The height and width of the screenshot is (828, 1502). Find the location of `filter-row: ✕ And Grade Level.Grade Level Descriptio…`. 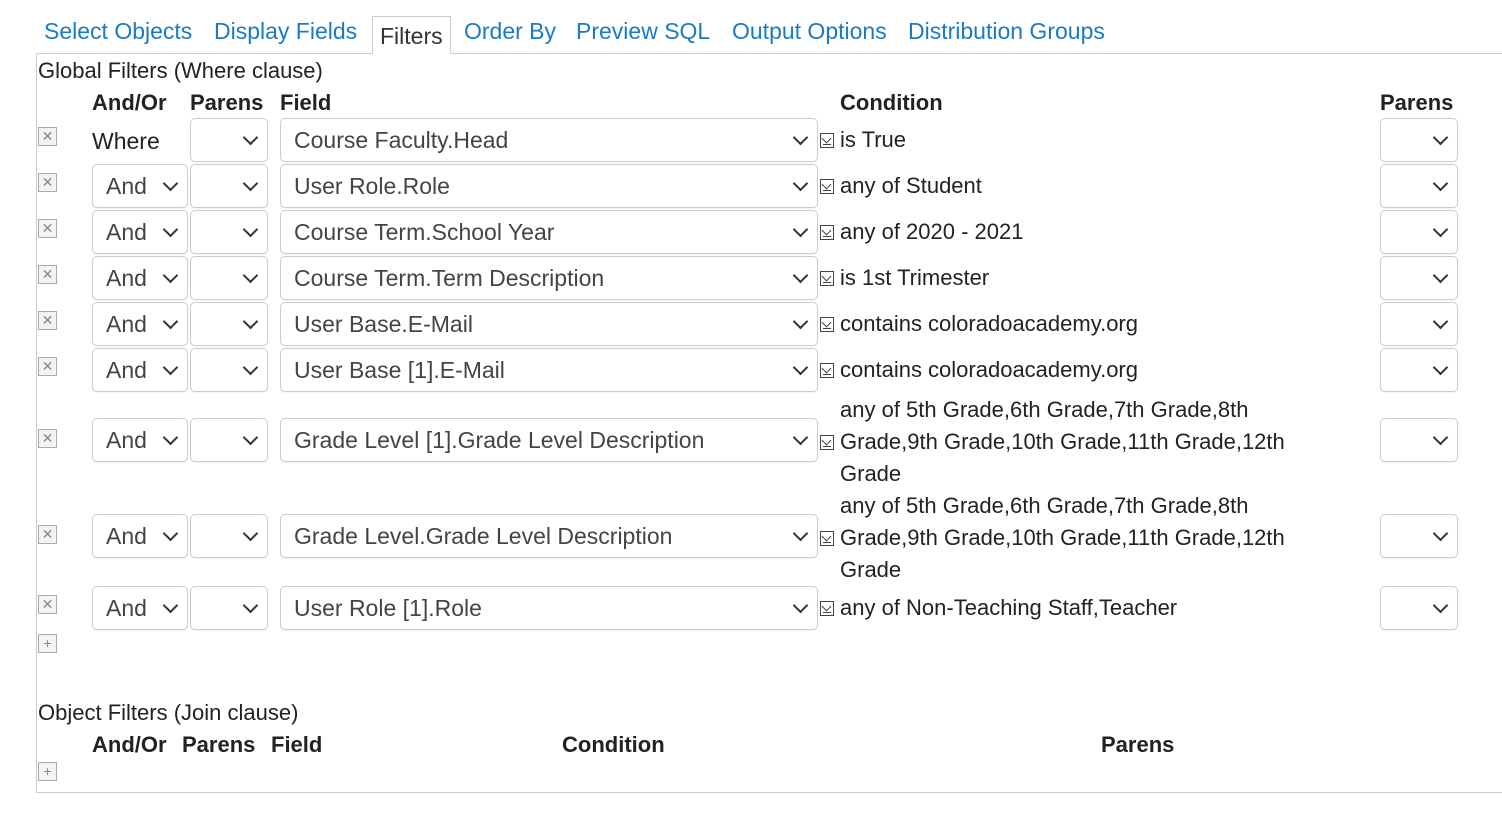

filter-row: ✕ And Grade Level.Grade Level Descriptio… is located at coordinates (751, 538).